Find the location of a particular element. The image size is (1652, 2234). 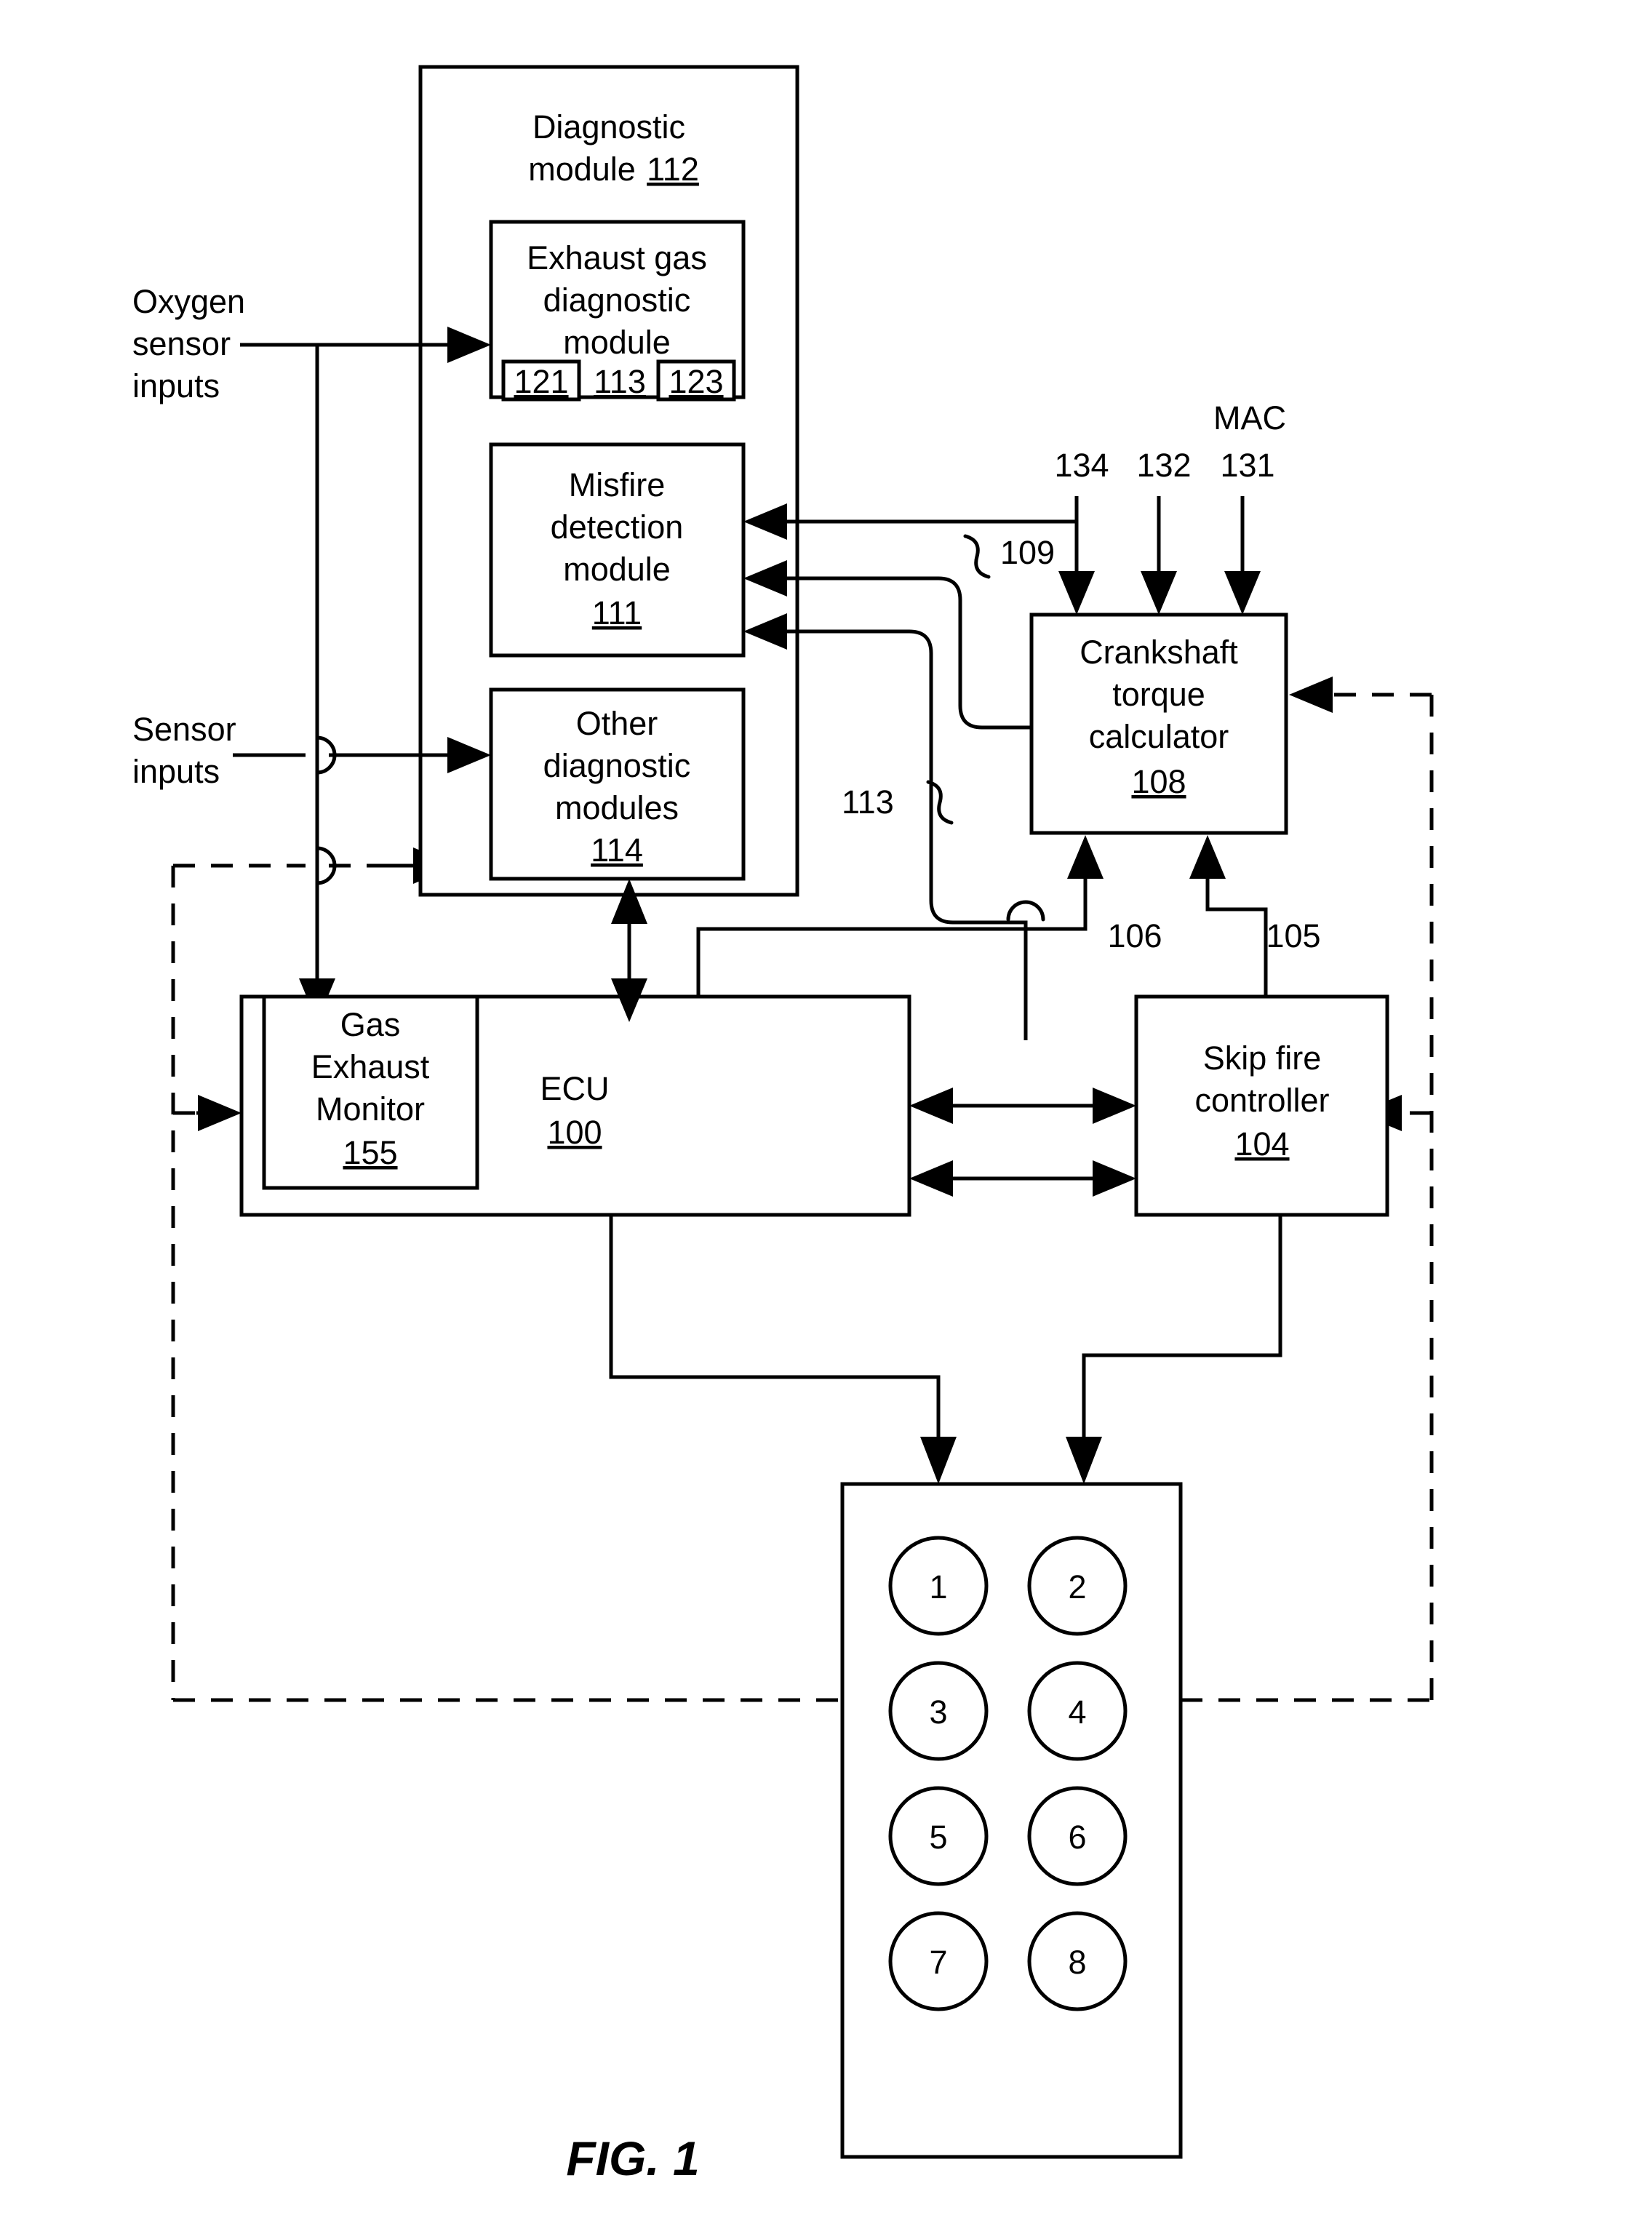

crankshaft-ref: 108 is located at coordinates (1158, 781).